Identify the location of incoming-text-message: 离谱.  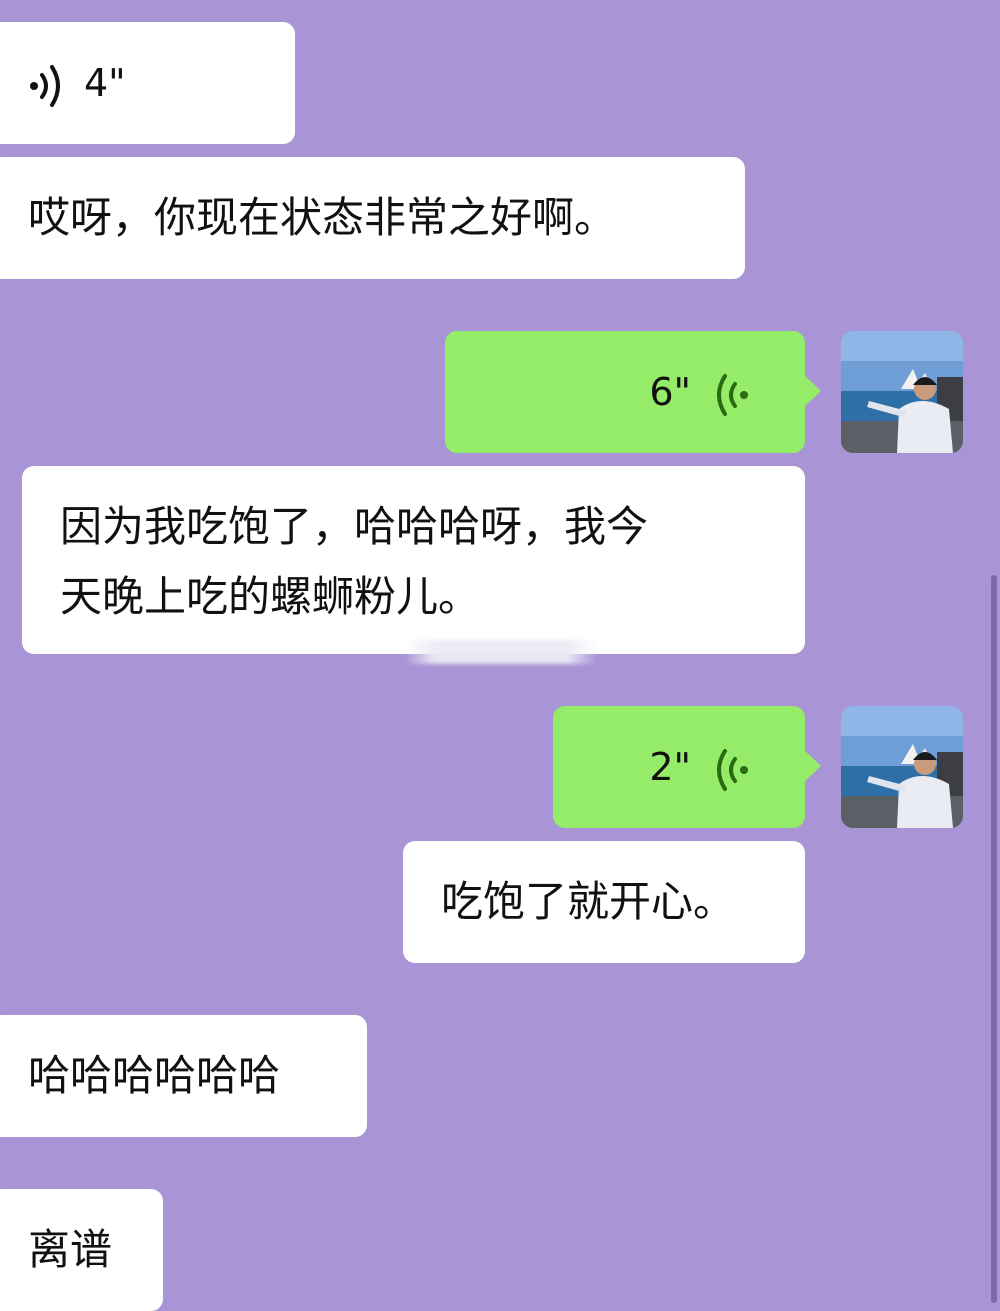
(81, 1250).